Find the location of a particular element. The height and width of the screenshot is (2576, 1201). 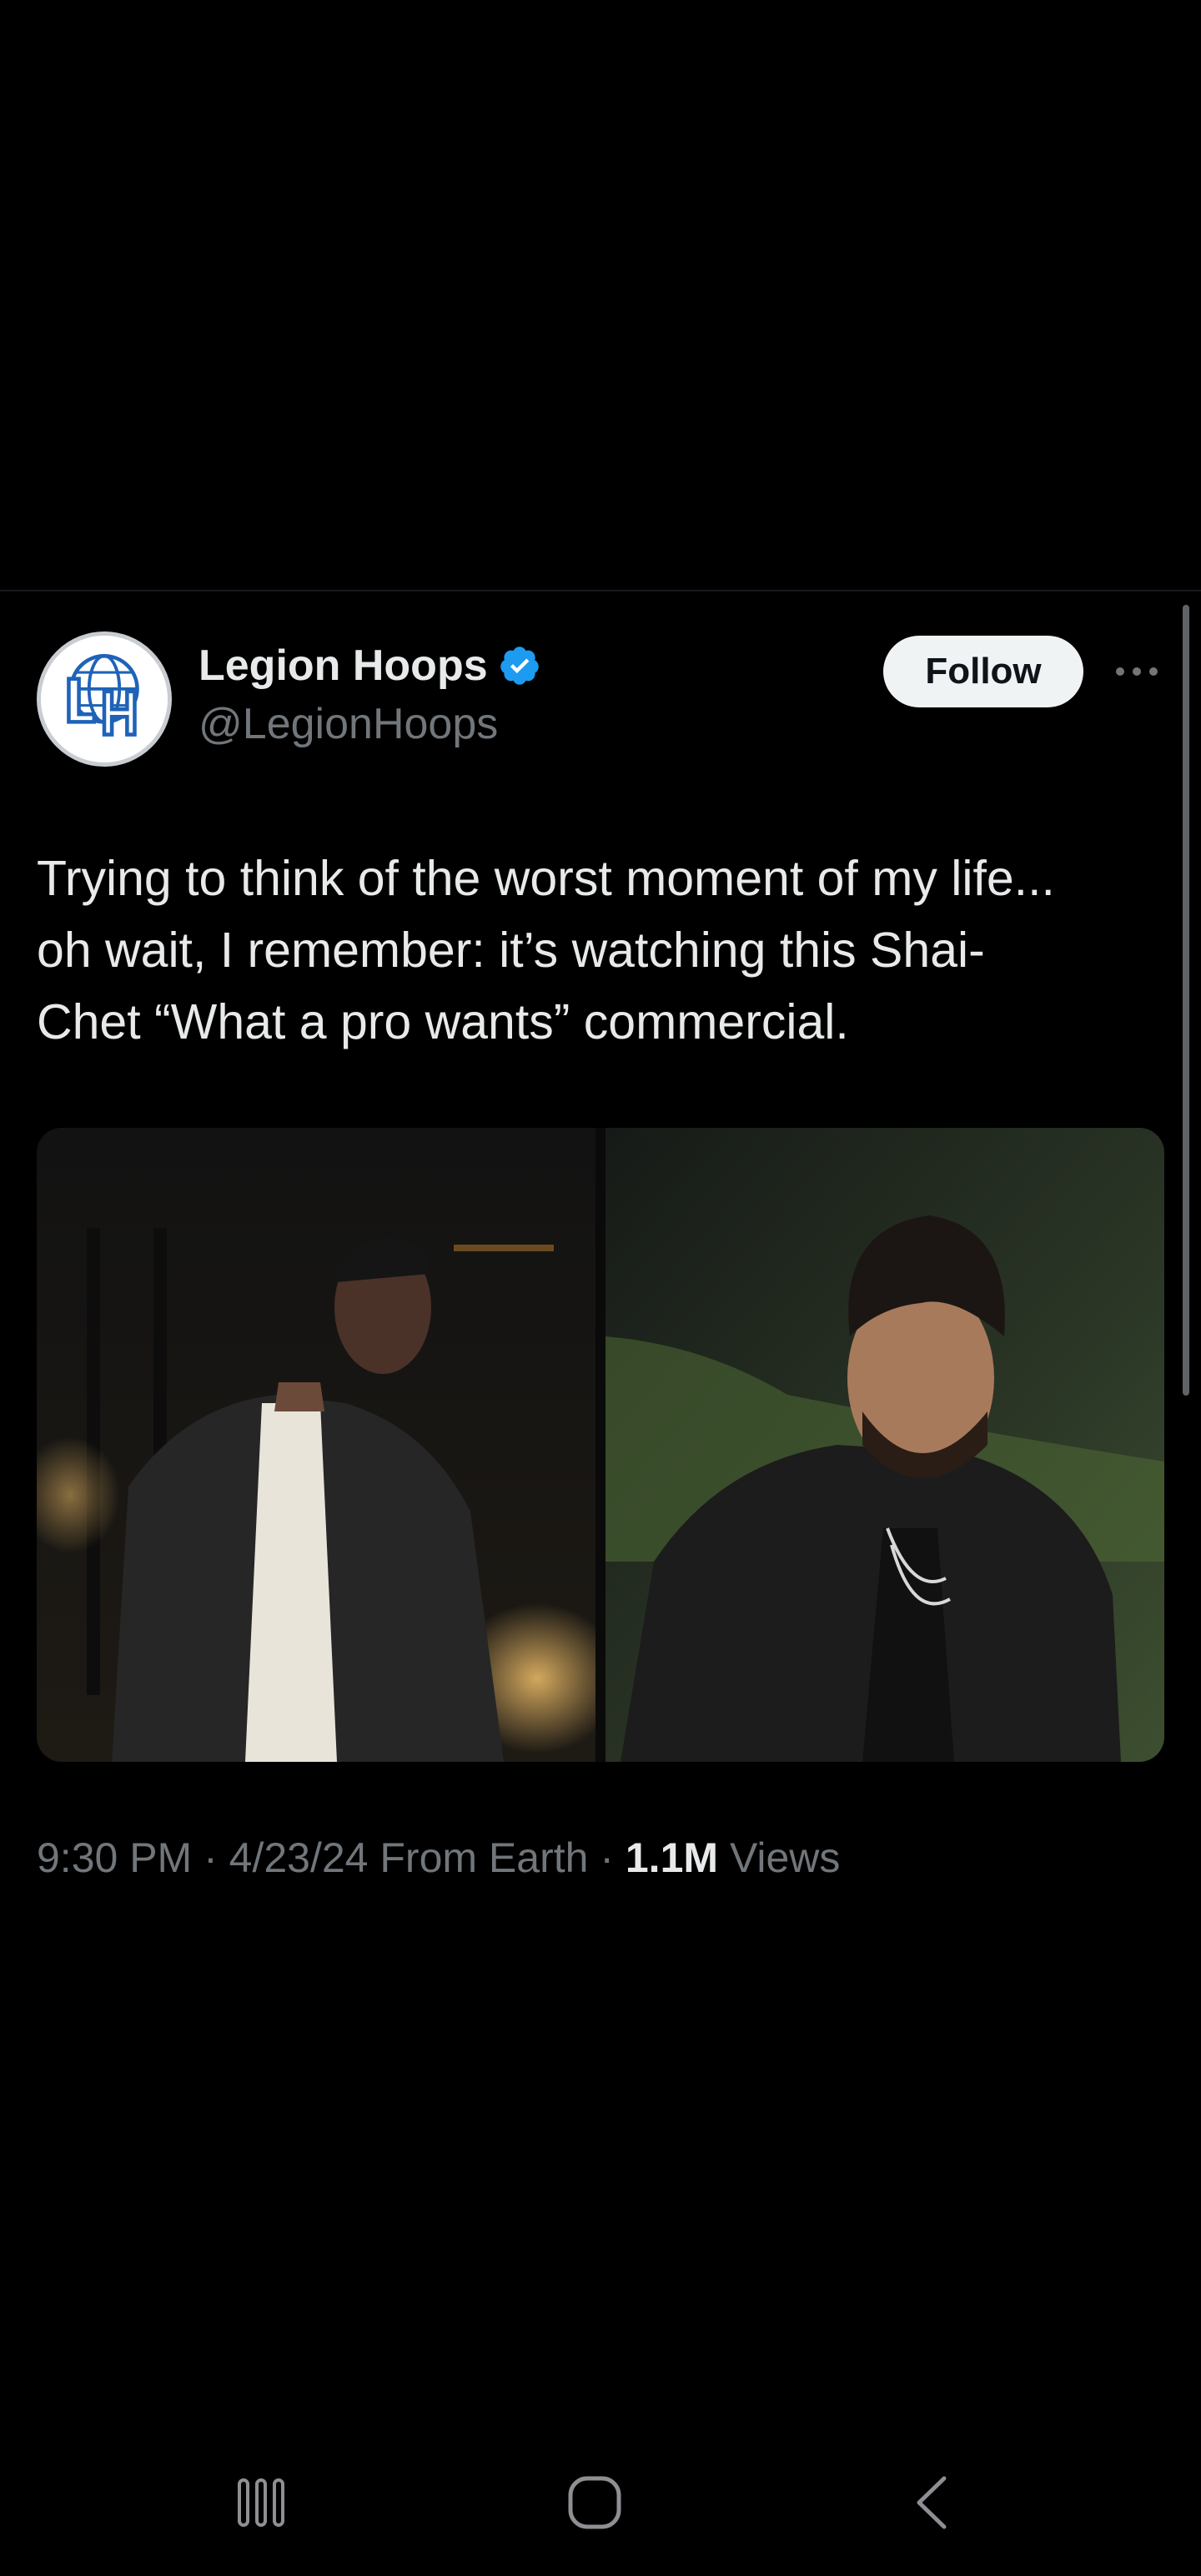

author-handle: @LegionHoops is located at coordinates (348, 724).